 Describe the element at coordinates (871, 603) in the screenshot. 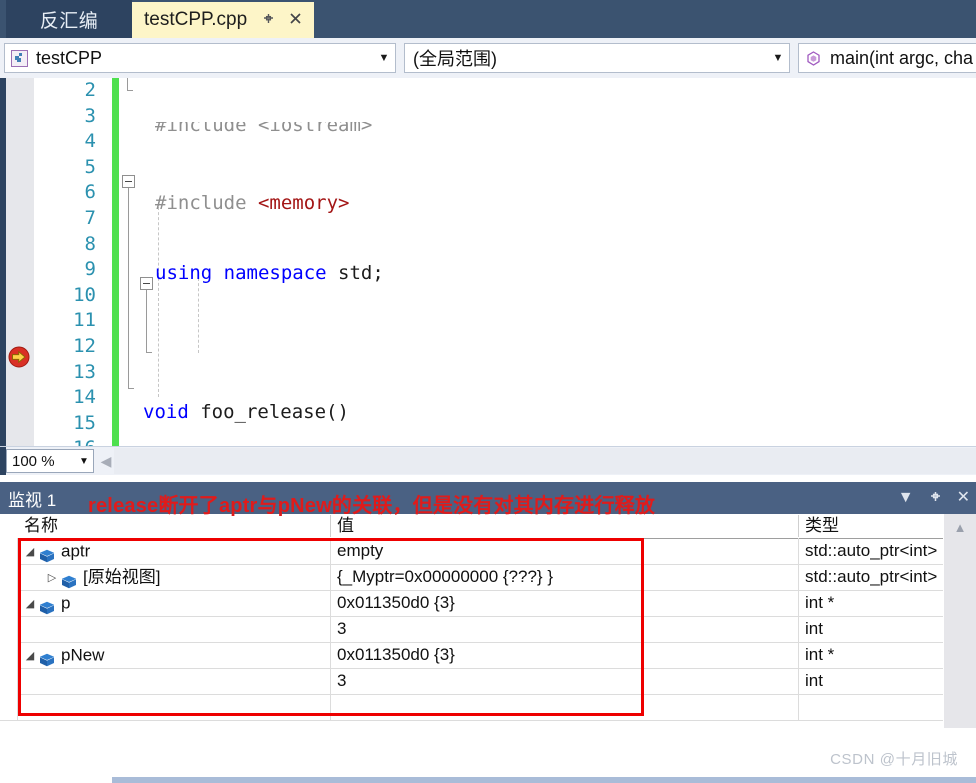

I see `watch-cell-type: int *` at that location.